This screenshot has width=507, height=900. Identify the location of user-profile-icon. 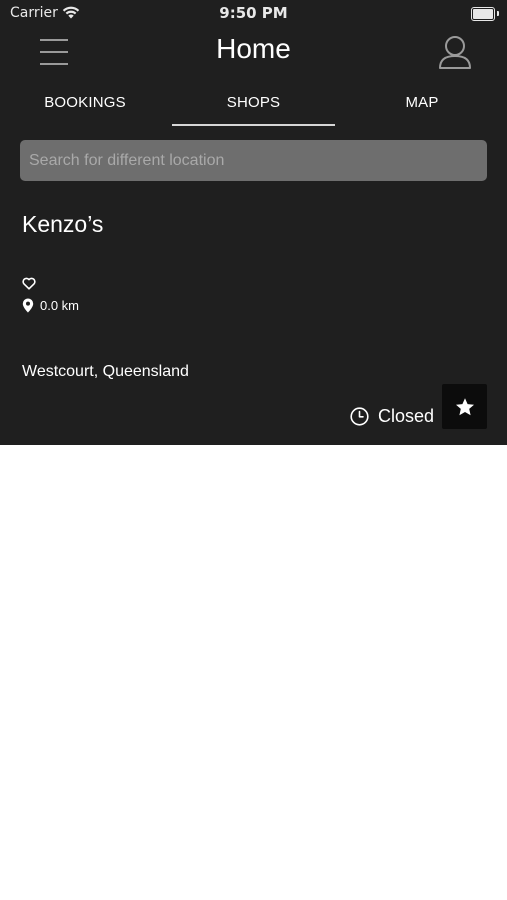
(455, 52).